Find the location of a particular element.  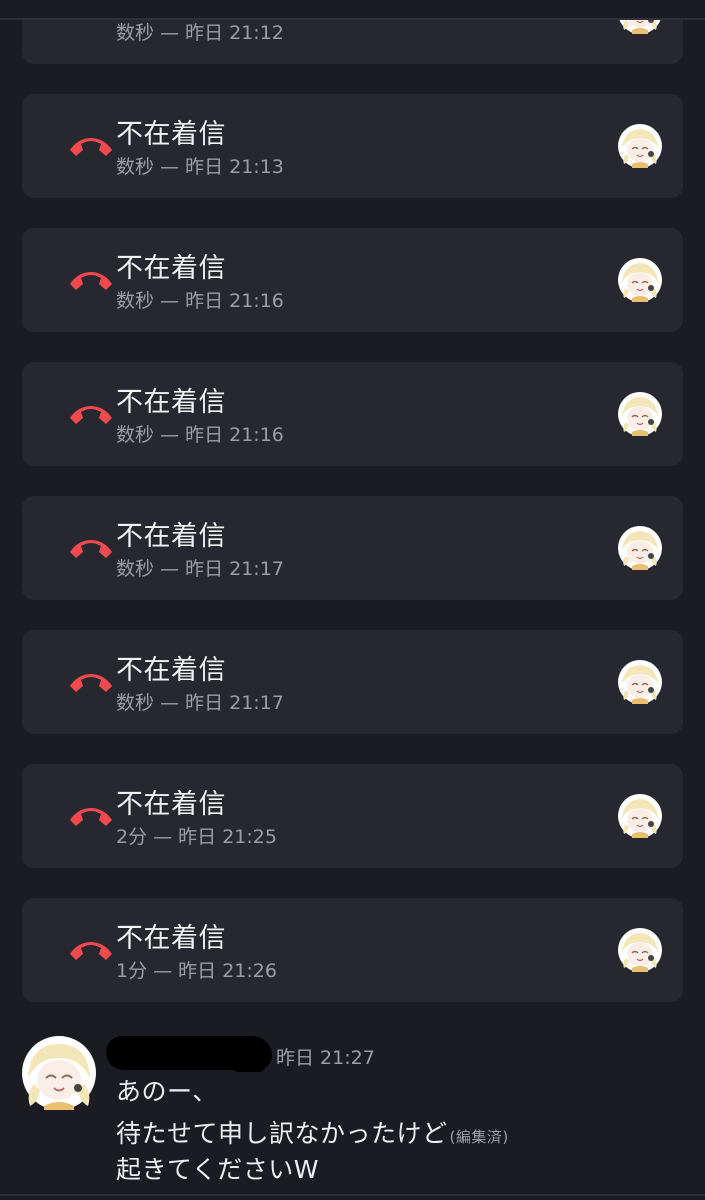

call-subtitle: 1分 — 昨日 21:26 is located at coordinates (196, 971).